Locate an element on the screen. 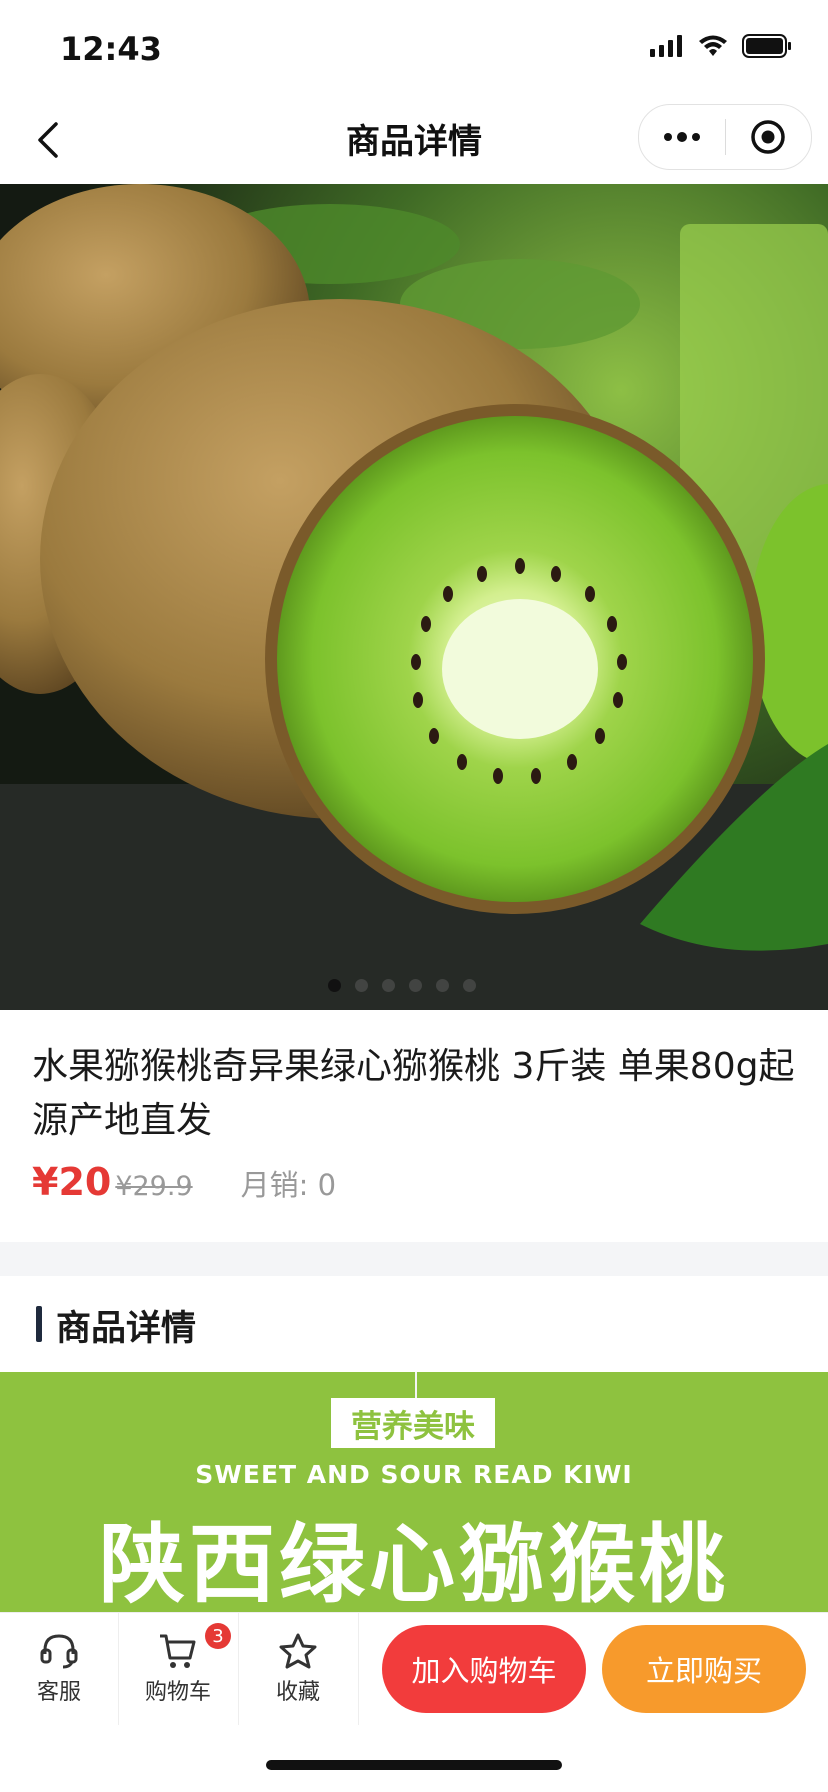  original-price: ¥29.9 is located at coordinates (154, 1186).